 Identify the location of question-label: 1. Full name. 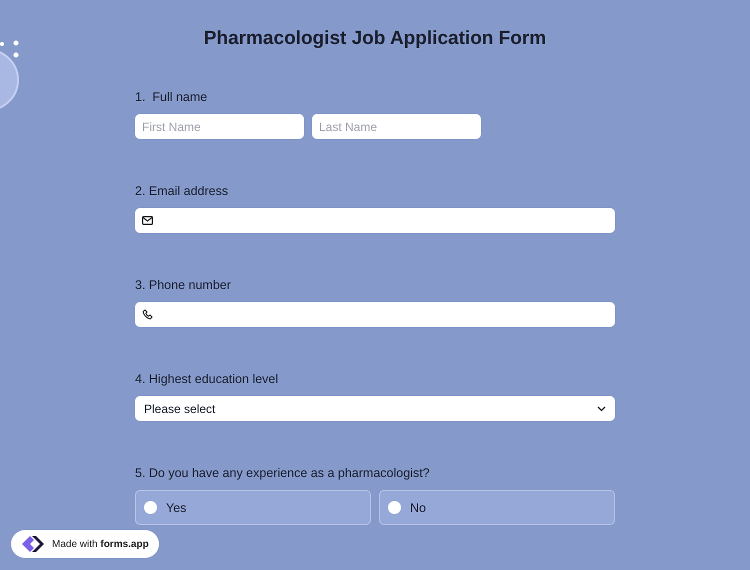
(171, 97).